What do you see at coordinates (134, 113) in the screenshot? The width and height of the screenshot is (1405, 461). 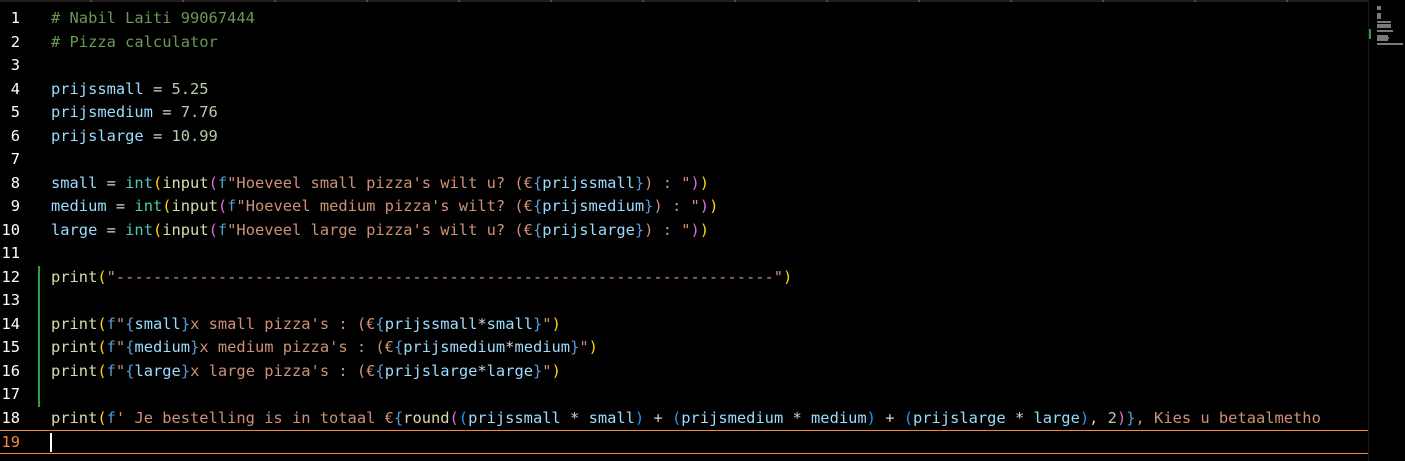 I see `code-text: prijsmedium = 7.76` at bounding box center [134, 113].